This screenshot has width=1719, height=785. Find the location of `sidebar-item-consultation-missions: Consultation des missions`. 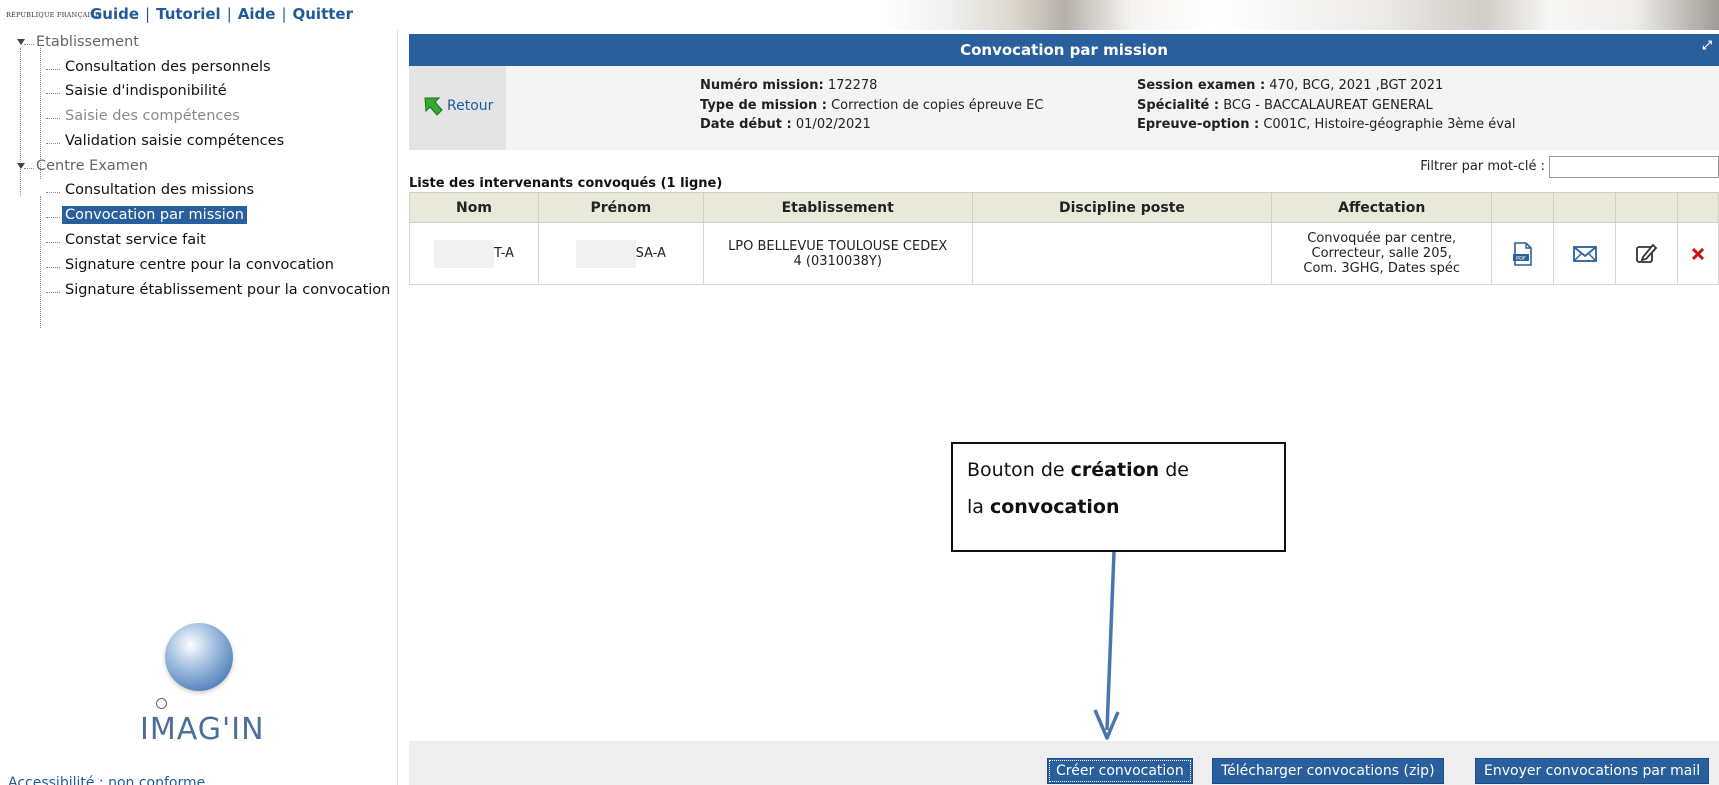

sidebar-item-consultation-missions: Consultation des missions is located at coordinates (151, 190).